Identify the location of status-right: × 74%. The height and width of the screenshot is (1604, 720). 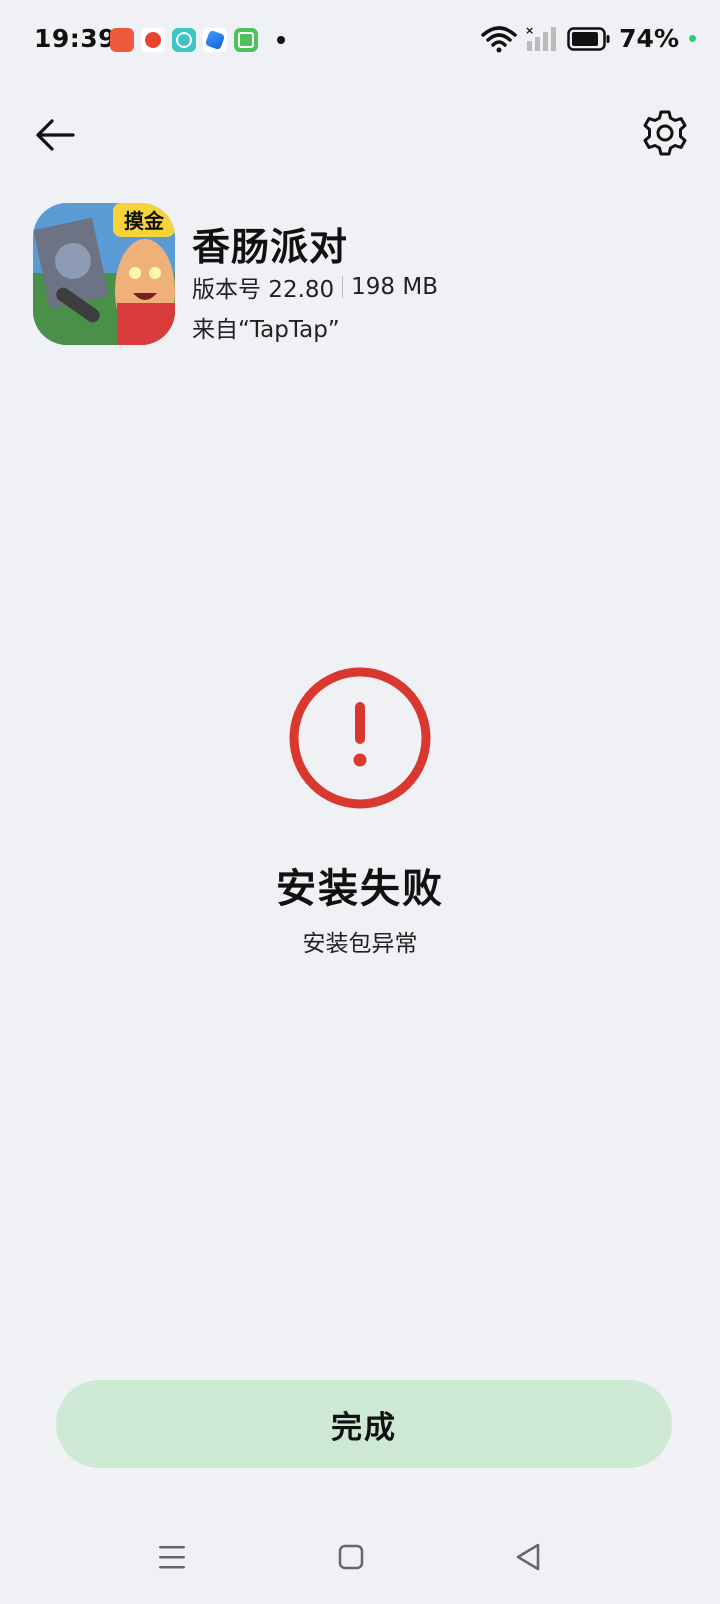
(588, 38).